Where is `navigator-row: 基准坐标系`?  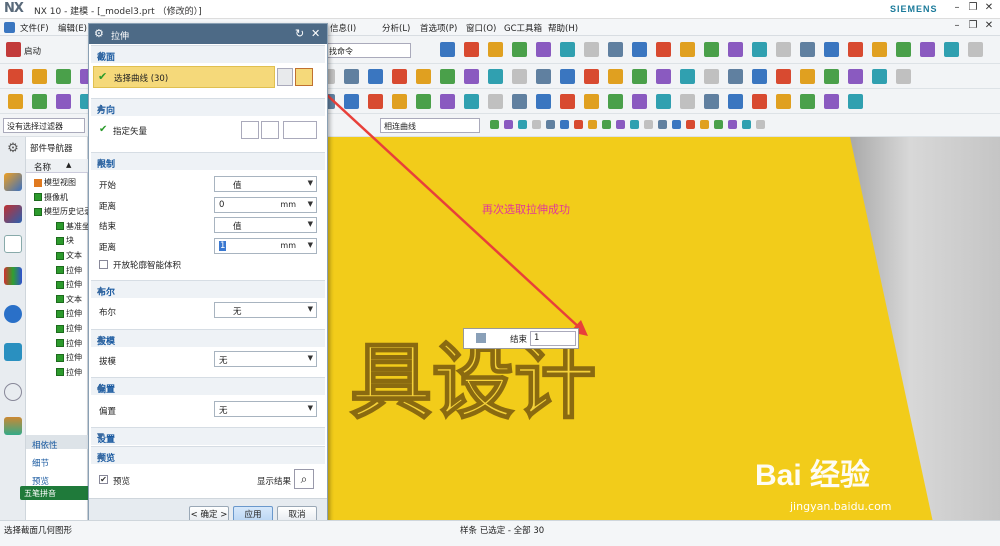 navigator-row: 基准坐标系 is located at coordinates (58, 227).